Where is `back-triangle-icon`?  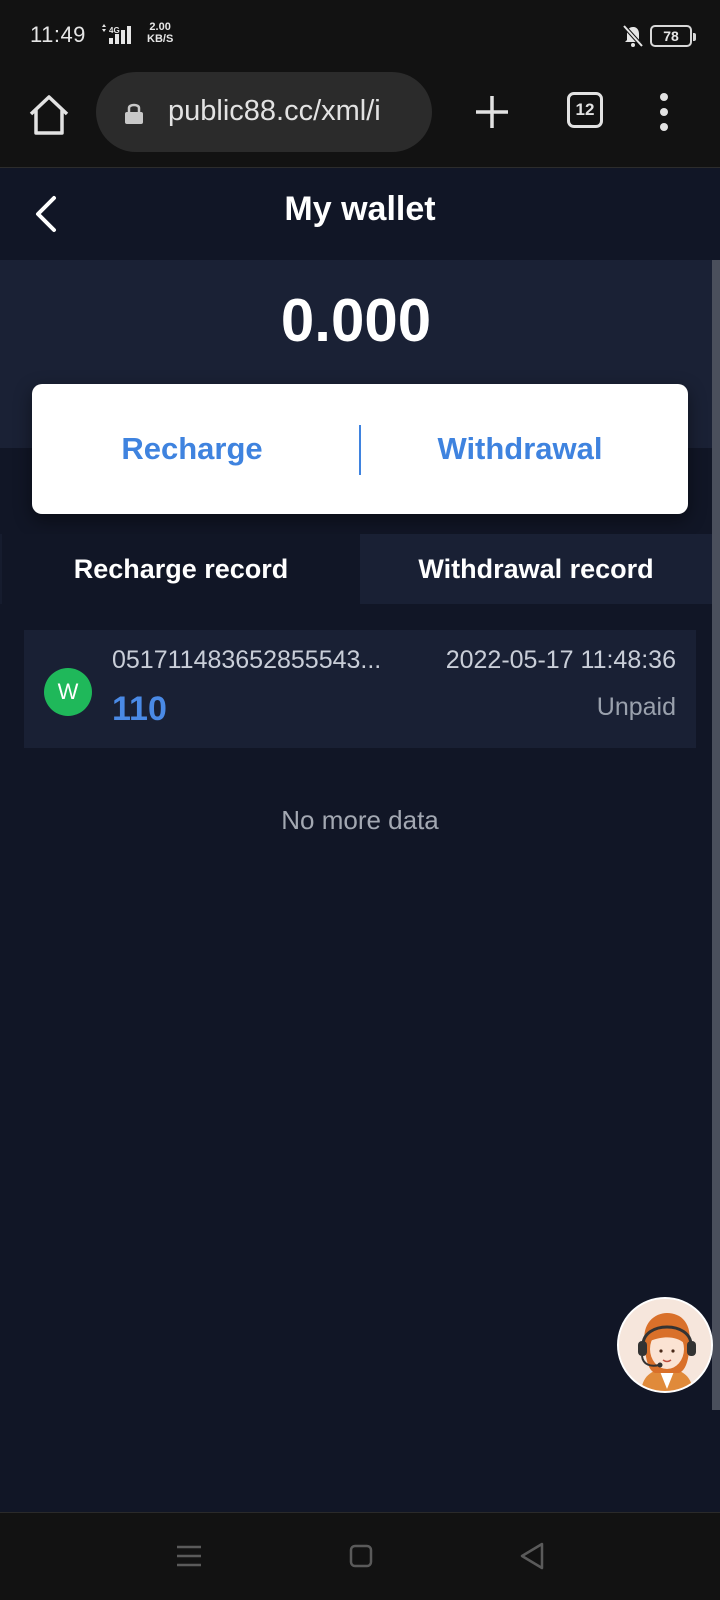
back-triangle-icon is located at coordinates (532, 1556).